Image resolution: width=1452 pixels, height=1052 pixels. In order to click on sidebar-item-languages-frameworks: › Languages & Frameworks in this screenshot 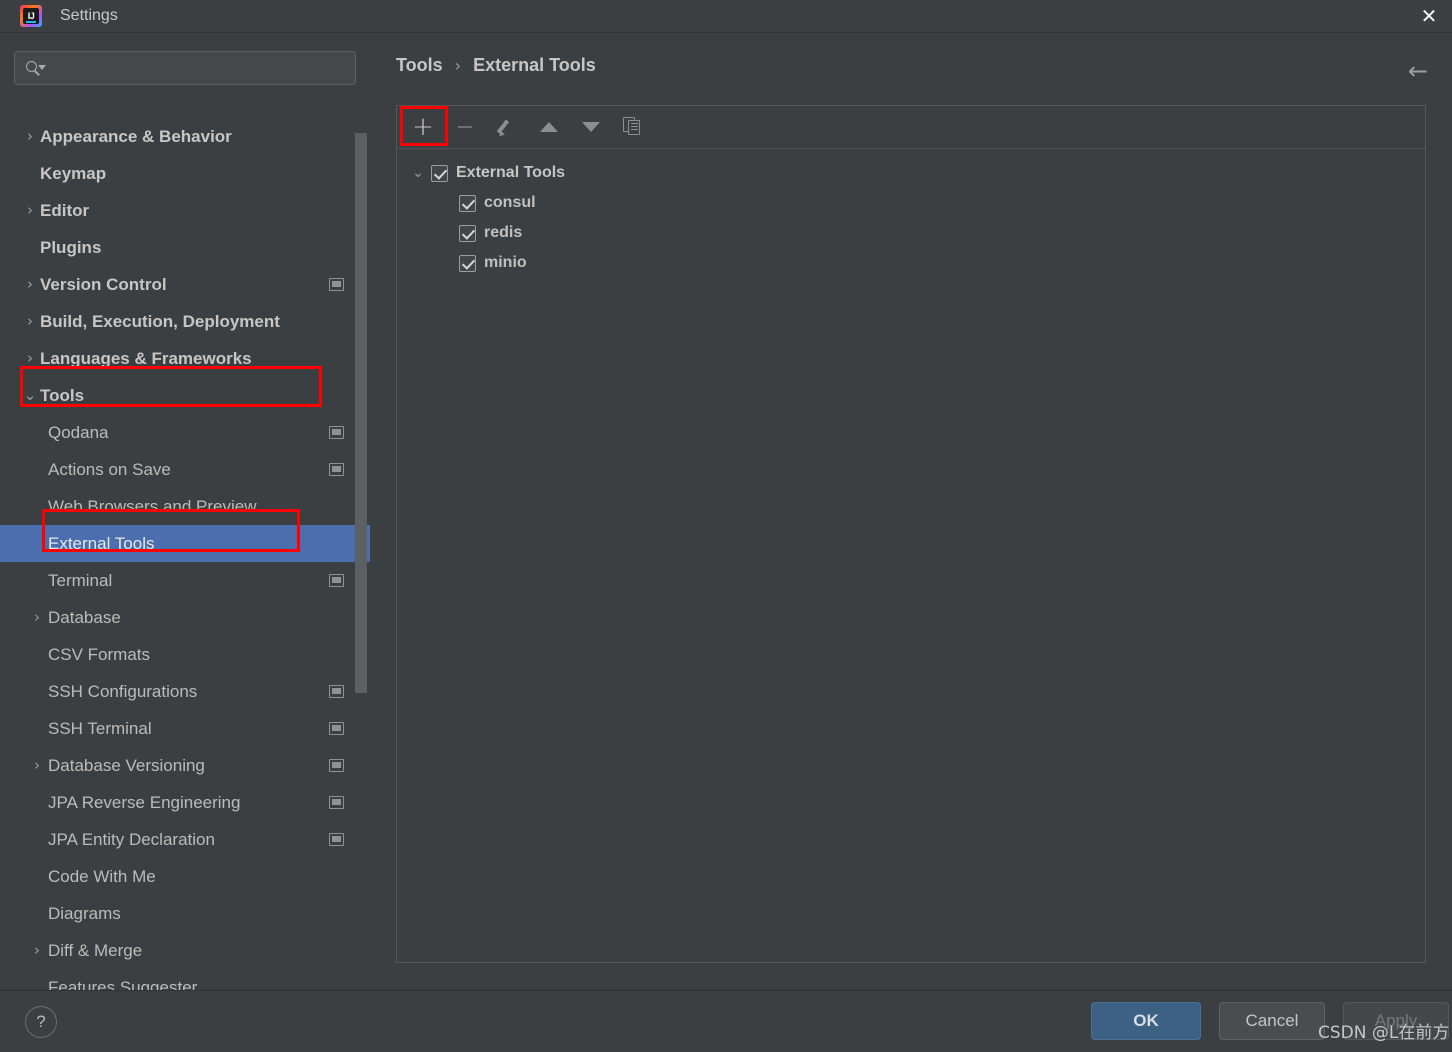, I will do `click(185, 358)`.